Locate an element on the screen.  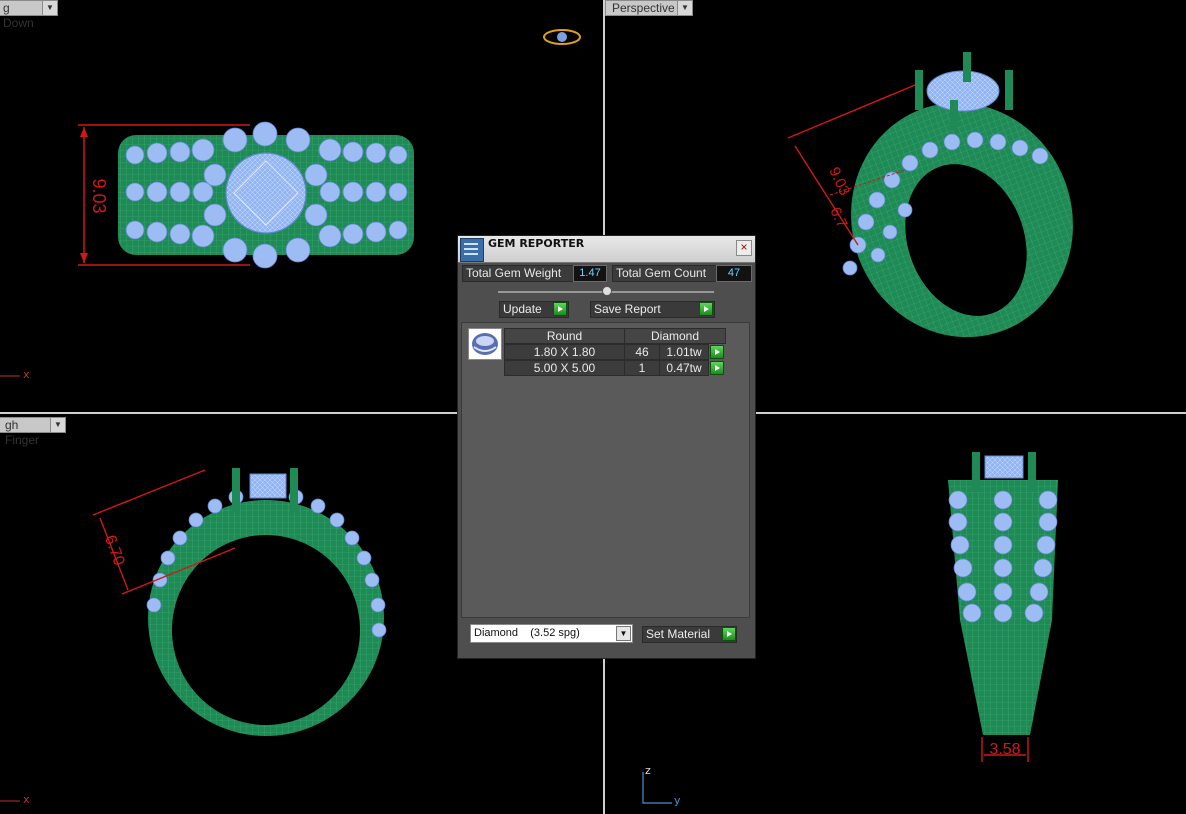
gem-row-weight: 1.01tw is located at coordinates (684, 352).